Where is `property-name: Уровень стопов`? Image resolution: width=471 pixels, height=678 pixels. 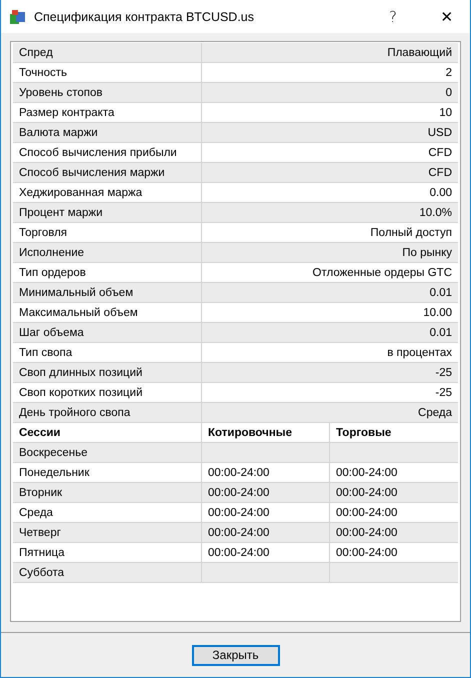 property-name: Уровень стопов is located at coordinates (107, 92).